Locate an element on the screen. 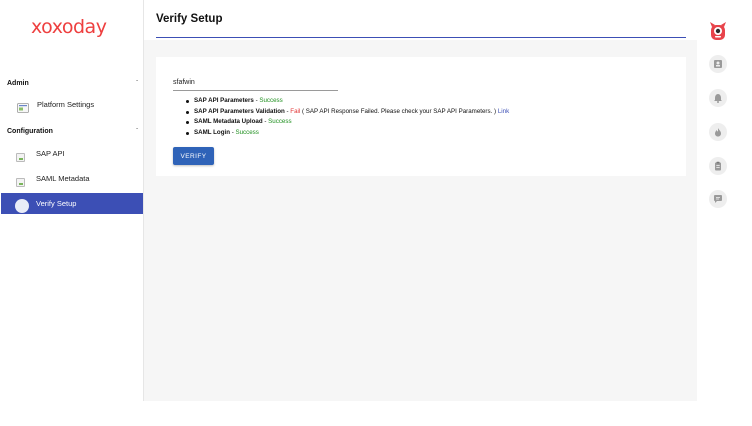 This screenshot has width=752, height=426. result-label: SAP API Parameters Validation is located at coordinates (239, 111).